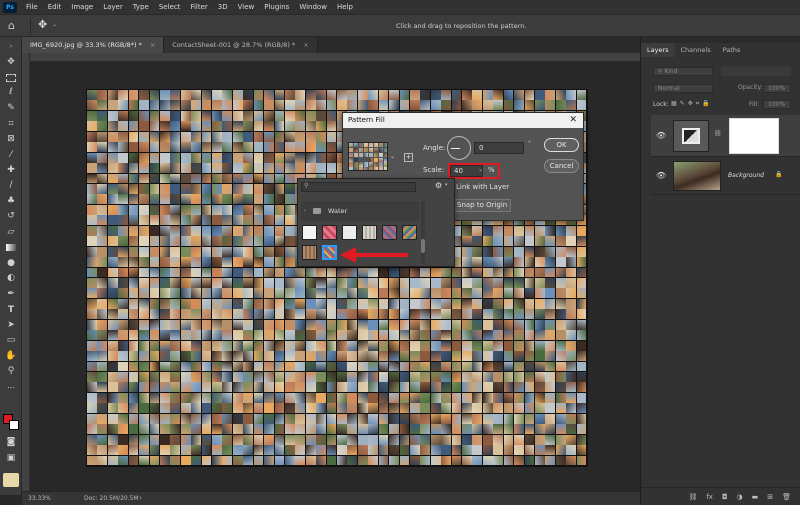 The width and height of the screenshot is (800, 505). I want to click on vertical-ruler, so click(26, 272).